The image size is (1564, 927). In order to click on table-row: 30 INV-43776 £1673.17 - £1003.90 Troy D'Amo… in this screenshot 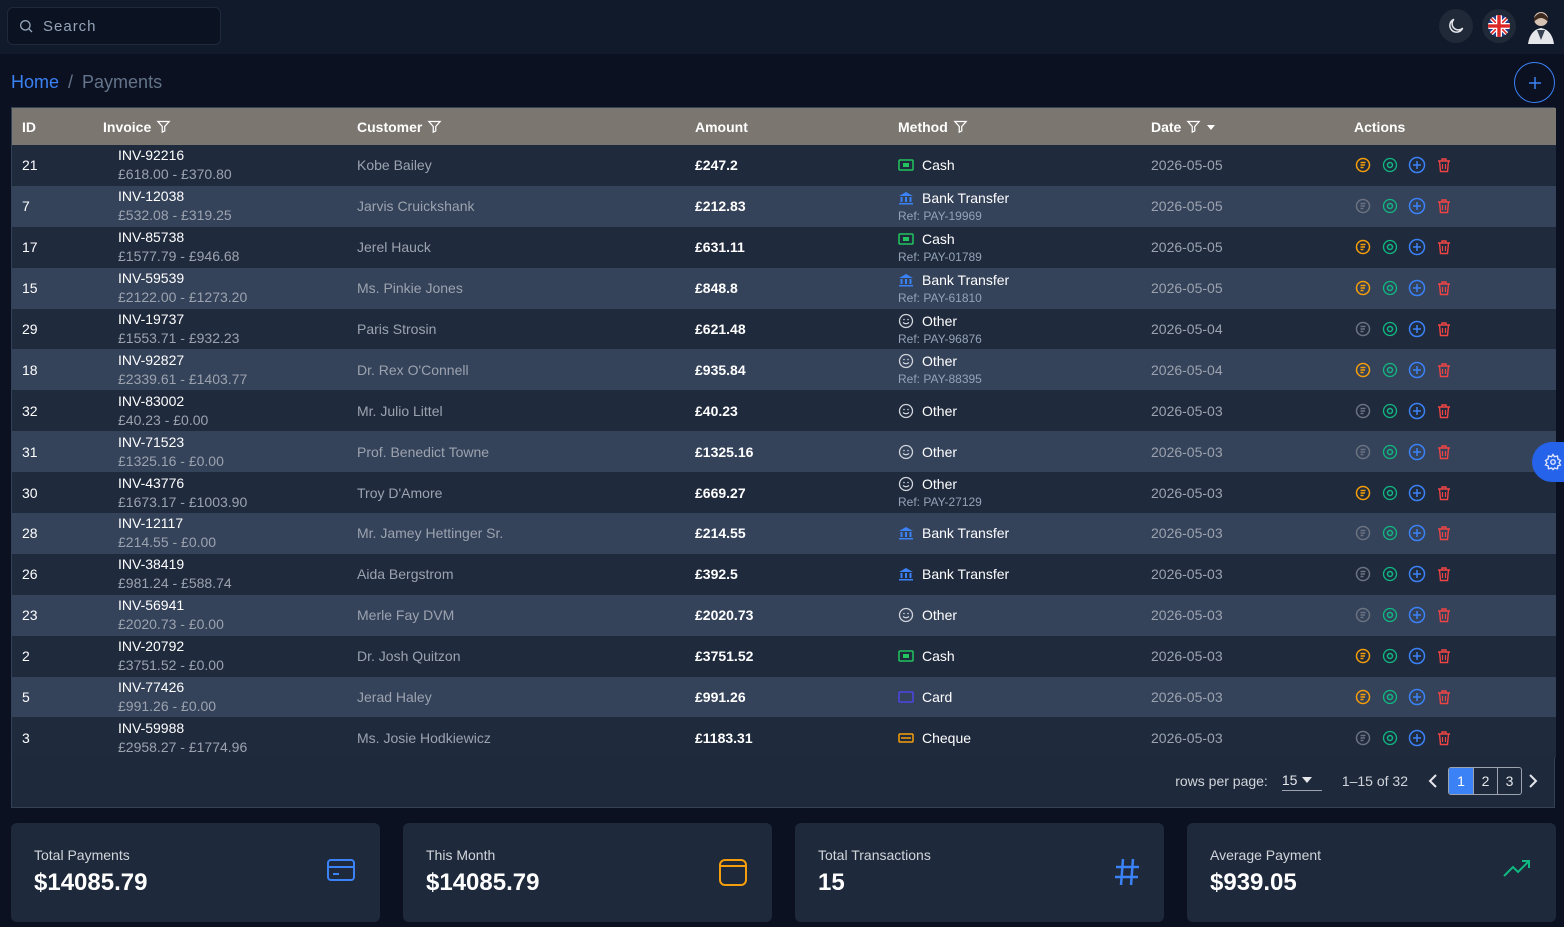, I will do `click(784, 493)`.